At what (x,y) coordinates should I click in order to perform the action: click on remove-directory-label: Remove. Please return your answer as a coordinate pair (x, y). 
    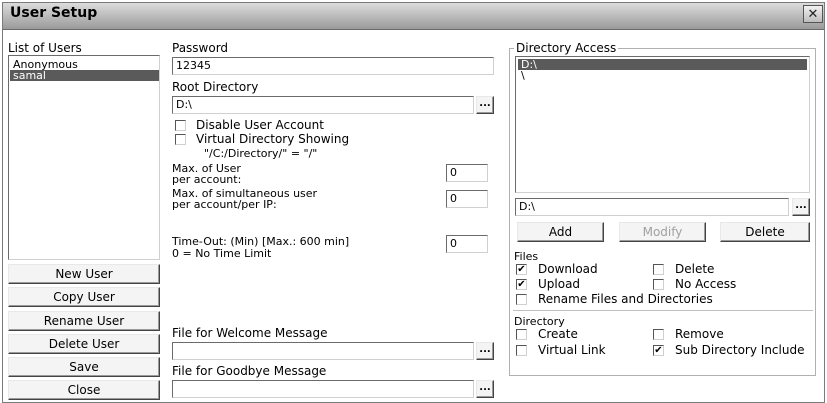
    Looking at the image, I should click on (699, 334).